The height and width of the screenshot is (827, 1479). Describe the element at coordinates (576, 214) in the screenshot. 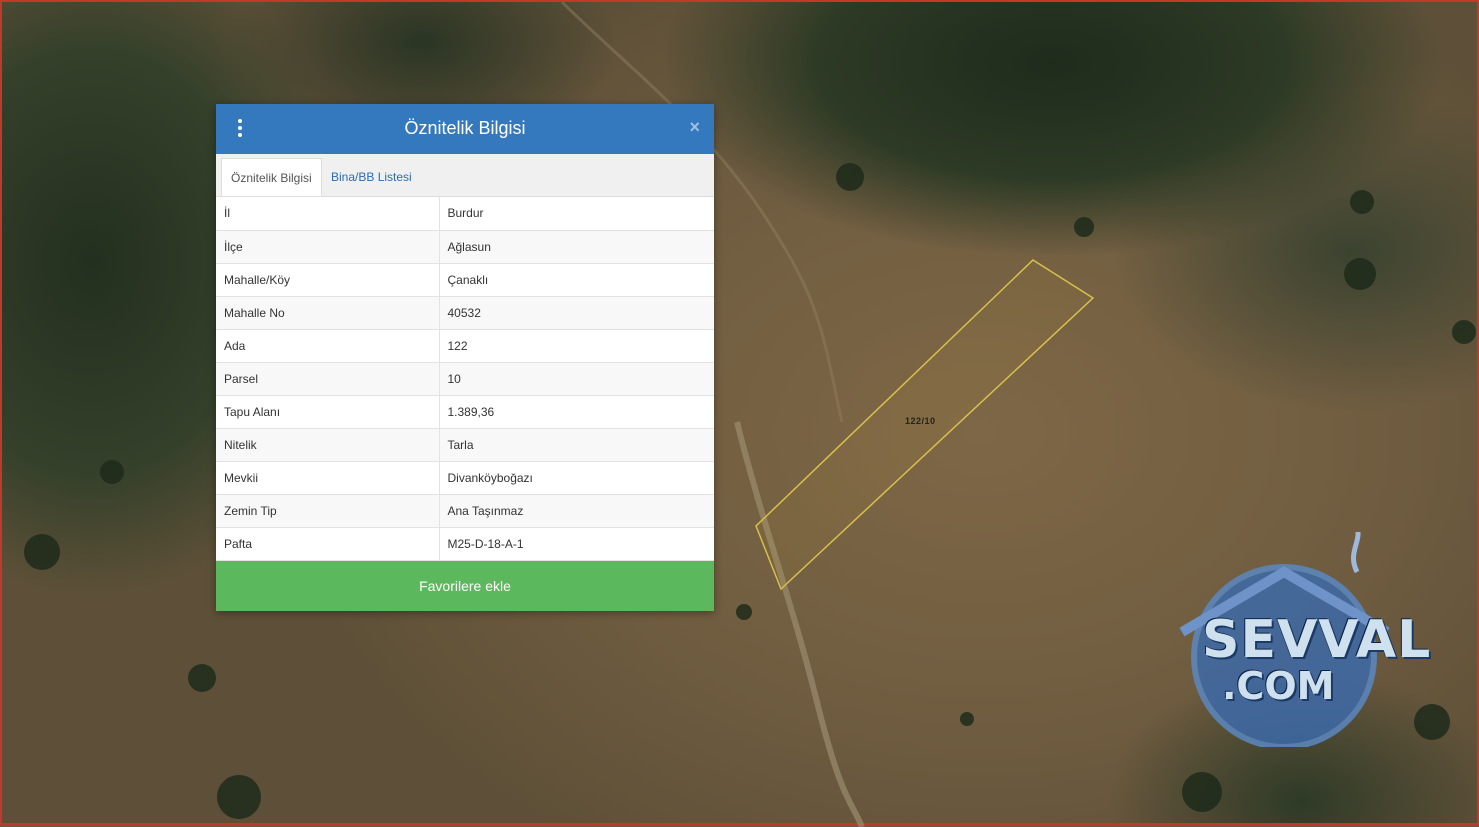

I see `attribute-value: Burdur` at that location.